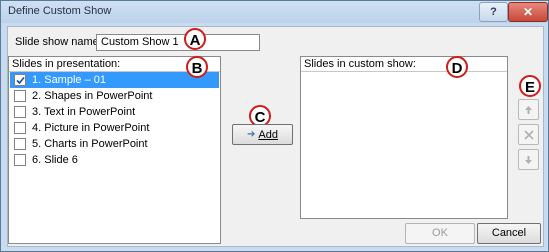 The image size is (549, 252). I want to click on help-button: ?, so click(493, 12).